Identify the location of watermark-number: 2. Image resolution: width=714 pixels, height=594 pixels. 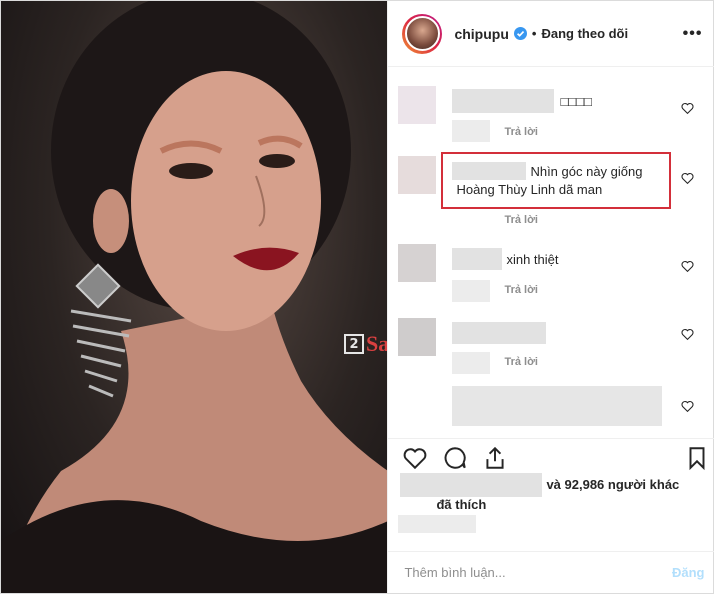
(354, 344).